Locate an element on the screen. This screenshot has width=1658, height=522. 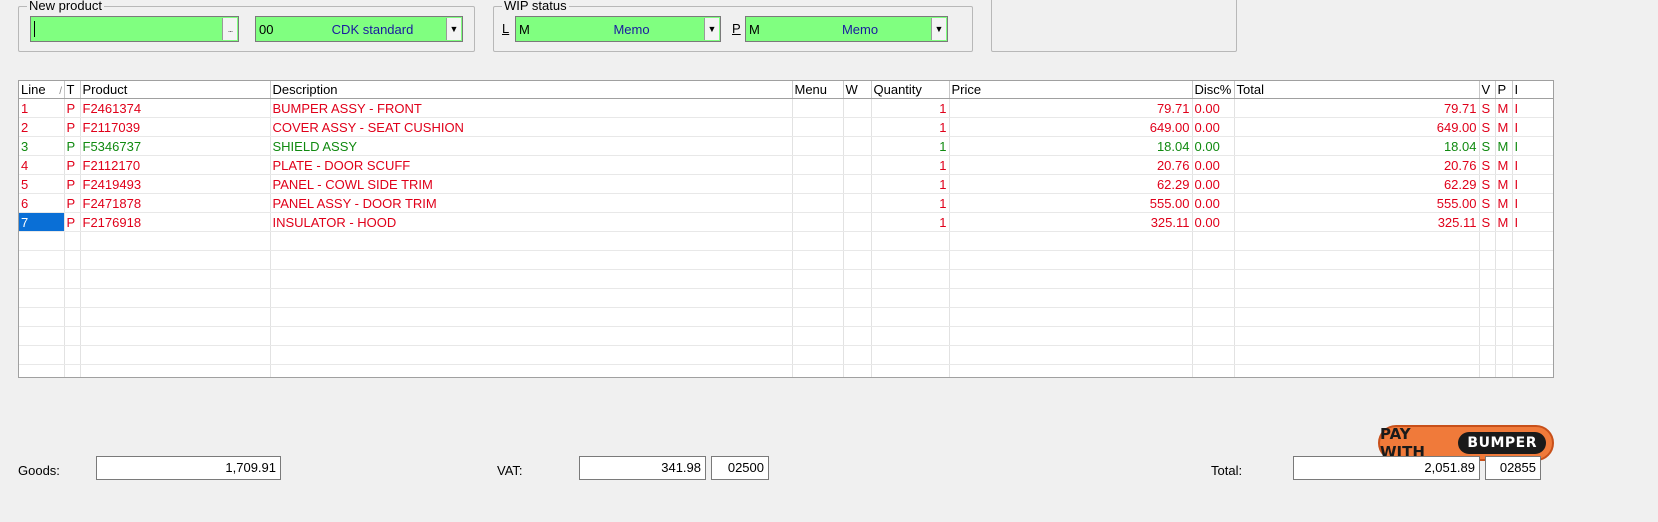
product-type-select: 00 CDK standard ▼ is located at coordinates (359, 29).